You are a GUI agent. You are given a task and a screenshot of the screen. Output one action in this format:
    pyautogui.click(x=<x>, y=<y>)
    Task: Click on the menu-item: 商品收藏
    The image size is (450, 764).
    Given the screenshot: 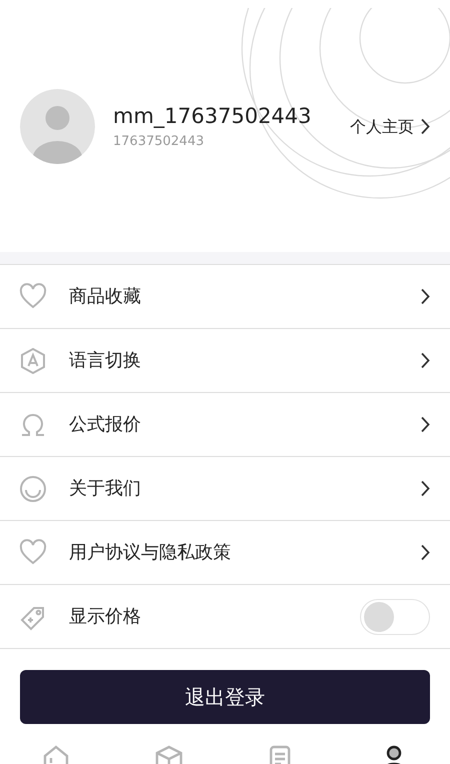 What is the action you would take?
    pyautogui.click(x=225, y=297)
    